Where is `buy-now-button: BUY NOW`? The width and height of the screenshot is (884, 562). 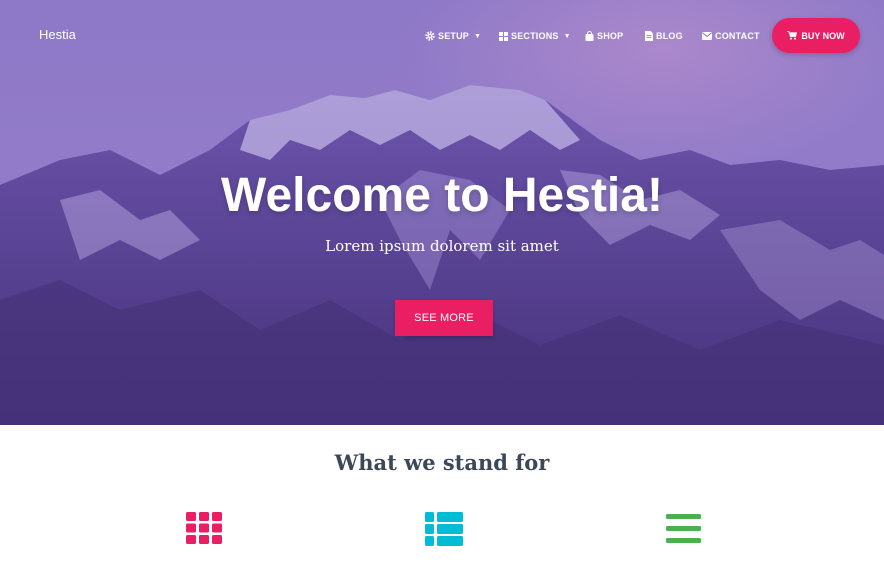 buy-now-button: BUY NOW is located at coordinates (816, 35).